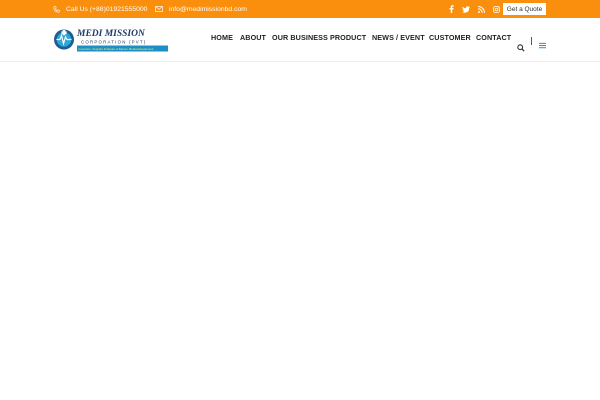 Image resolution: width=600 pixels, height=400 pixels. I want to click on nav-contact: CONTACT, so click(493, 37).